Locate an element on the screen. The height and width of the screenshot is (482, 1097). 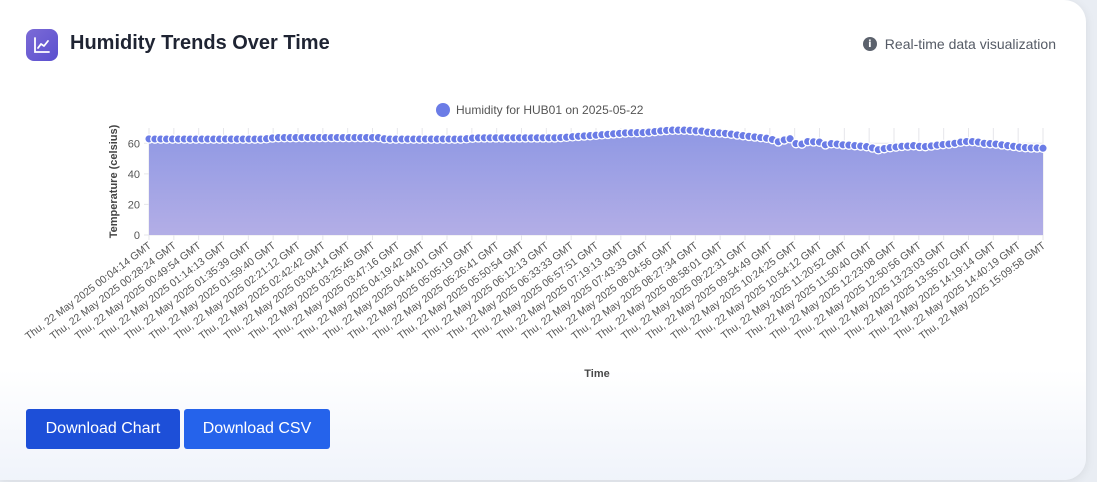
y-tick-label: 40 is located at coordinates (134, 175).